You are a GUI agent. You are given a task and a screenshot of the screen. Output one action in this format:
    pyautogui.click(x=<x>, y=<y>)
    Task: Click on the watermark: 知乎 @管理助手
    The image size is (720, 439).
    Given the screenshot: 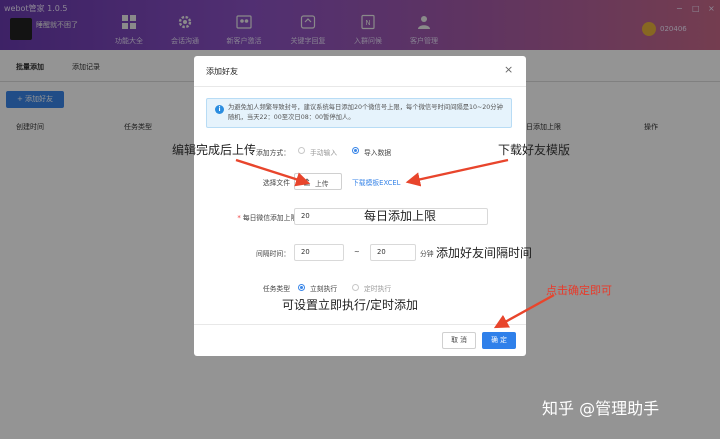 What is the action you would take?
    pyautogui.click(x=601, y=408)
    